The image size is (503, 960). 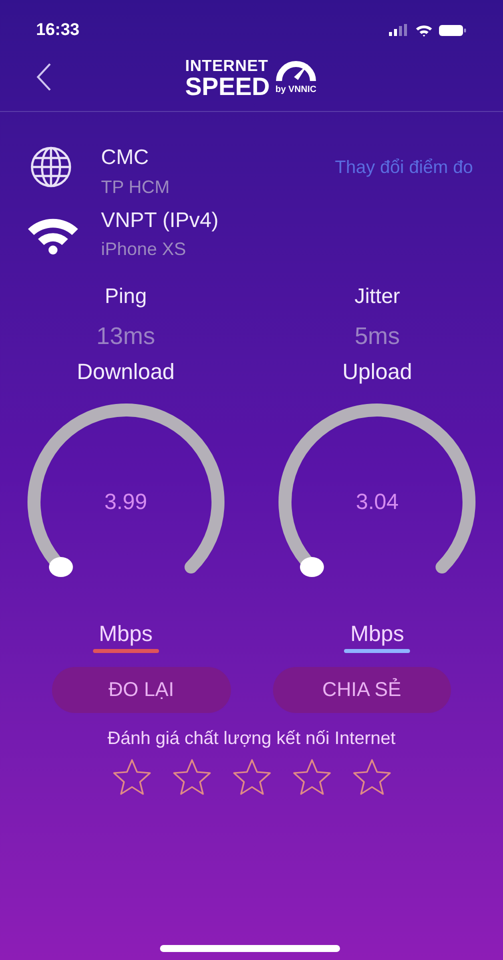 What do you see at coordinates (136, 187) in the screenshot?
I see `server-location: TP HCM` at bounding box center [136, 187].